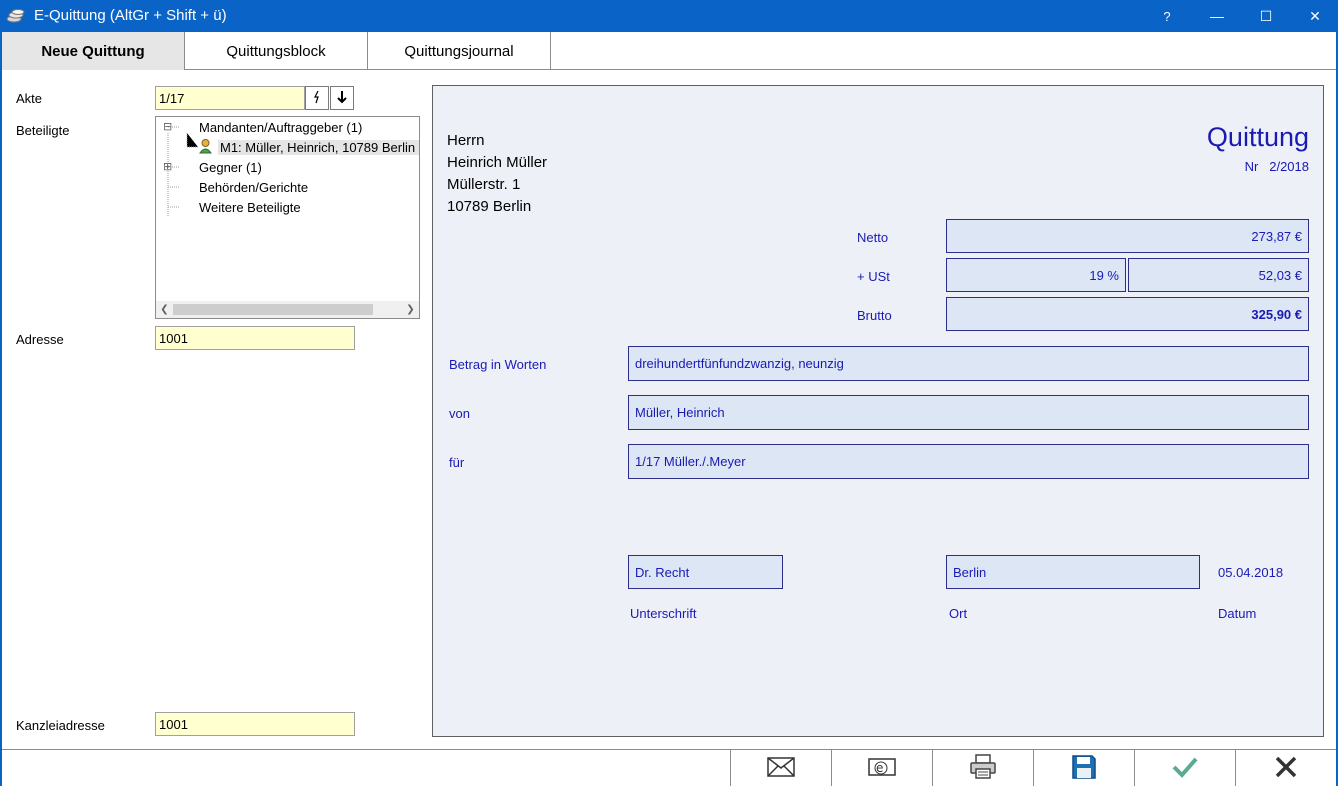 Image resolution: width=1338 pixels, height=786 pixels. I want to click on ust-percent-field: 19 %, so click(1036, 275).